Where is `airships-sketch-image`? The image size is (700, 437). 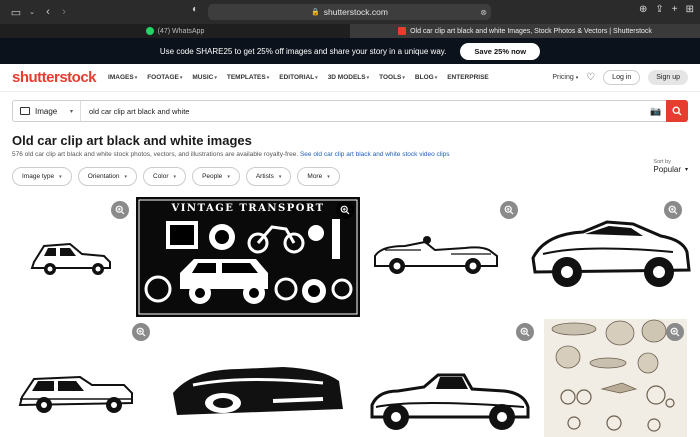
airships-sketch-image is located at coordinates (613, 375).